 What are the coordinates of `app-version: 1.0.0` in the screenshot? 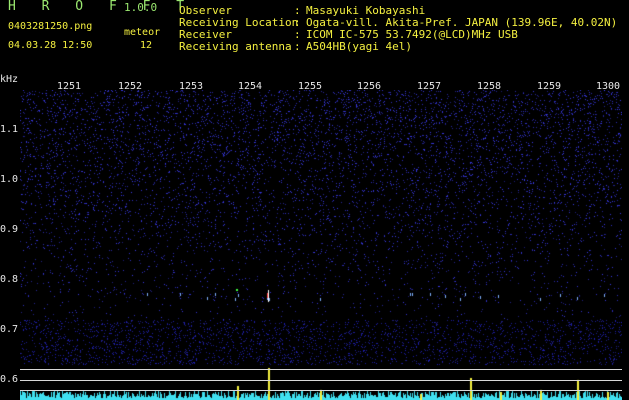 It's located at (141, 7).